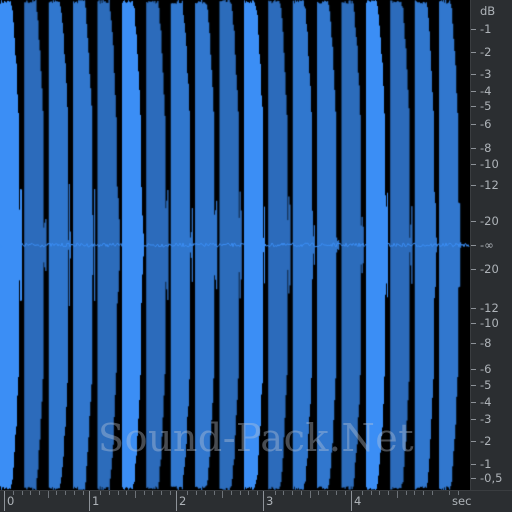 The image size is (512, 512). I want to click on db-tick-label: -12, so click(489, 185).